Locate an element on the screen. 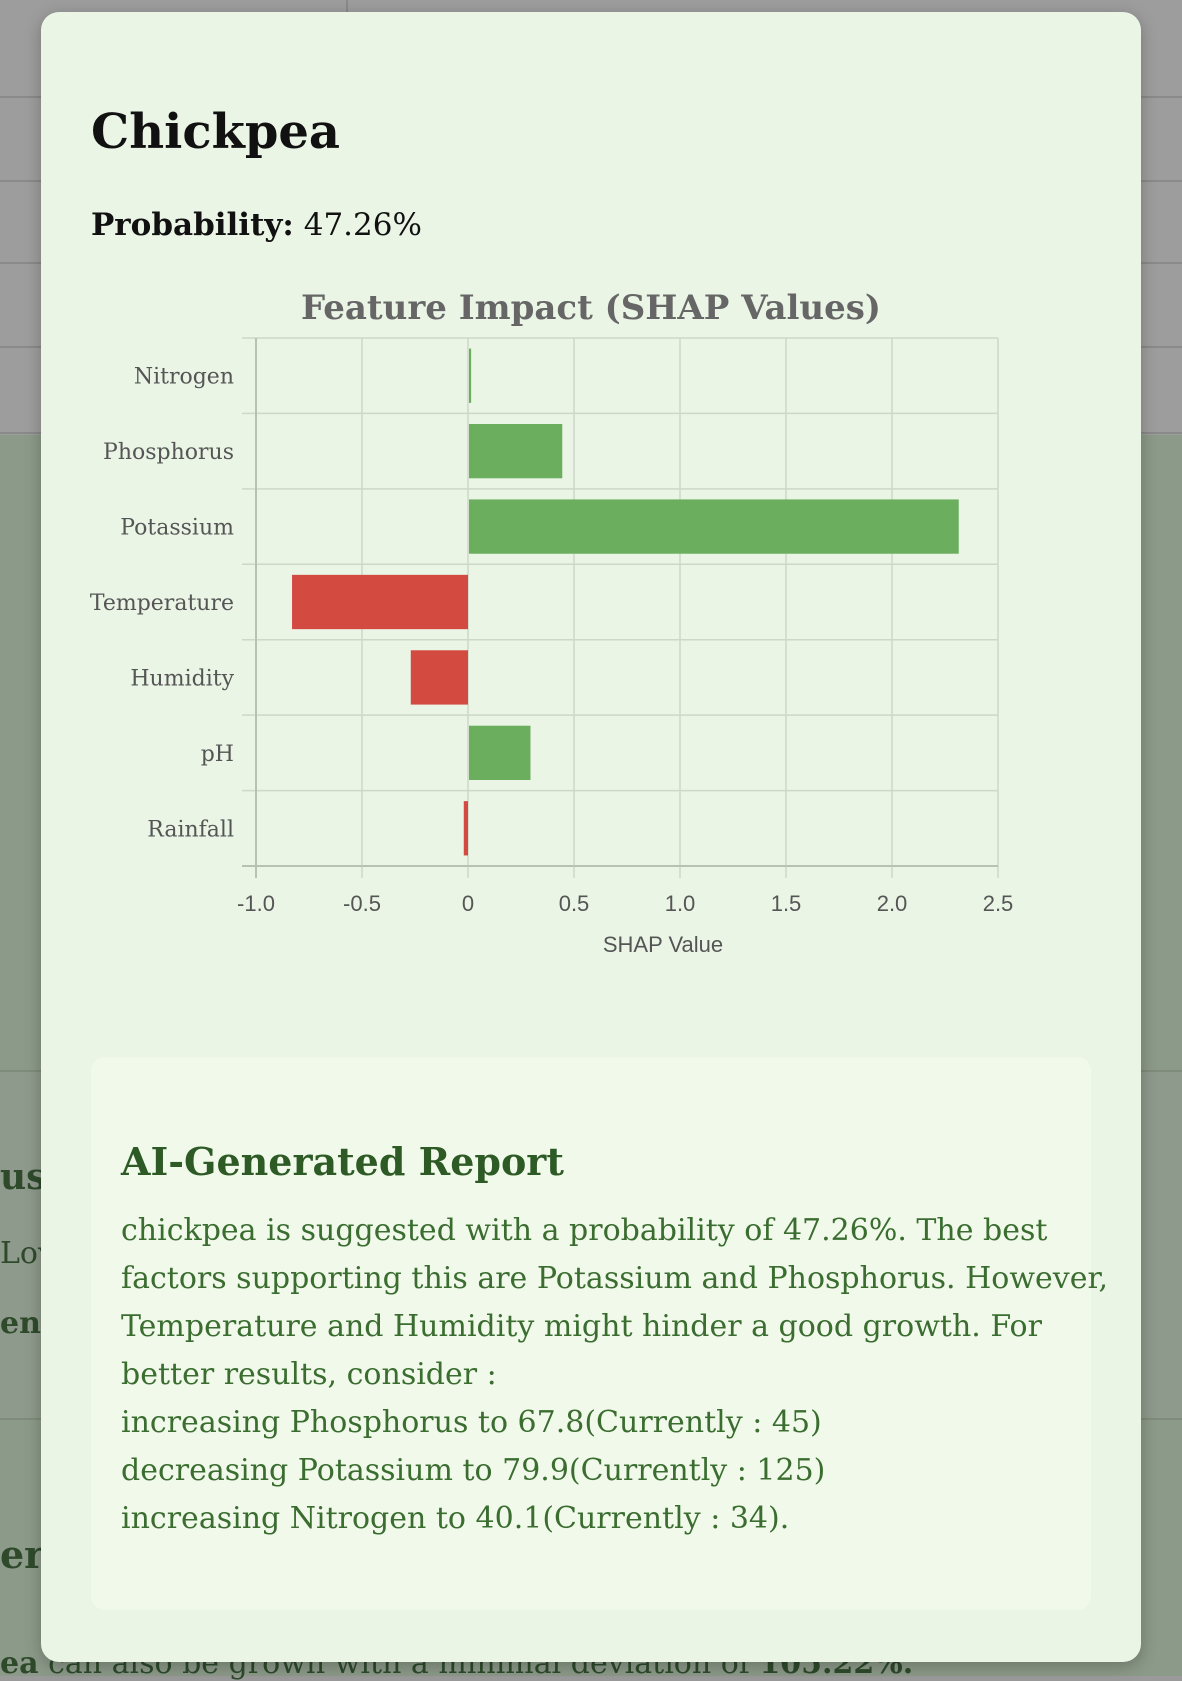  x-tick-label: 1.5 is located at coordinates (786, 903).